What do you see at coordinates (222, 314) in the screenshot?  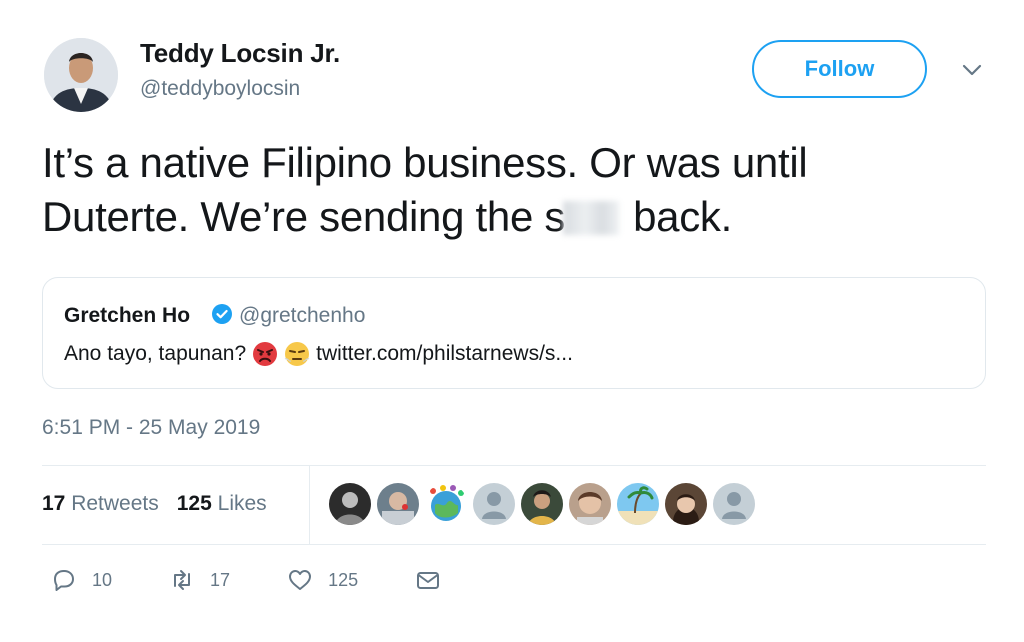 I see `verified-badge-icon` at bounding box center [222, 314].